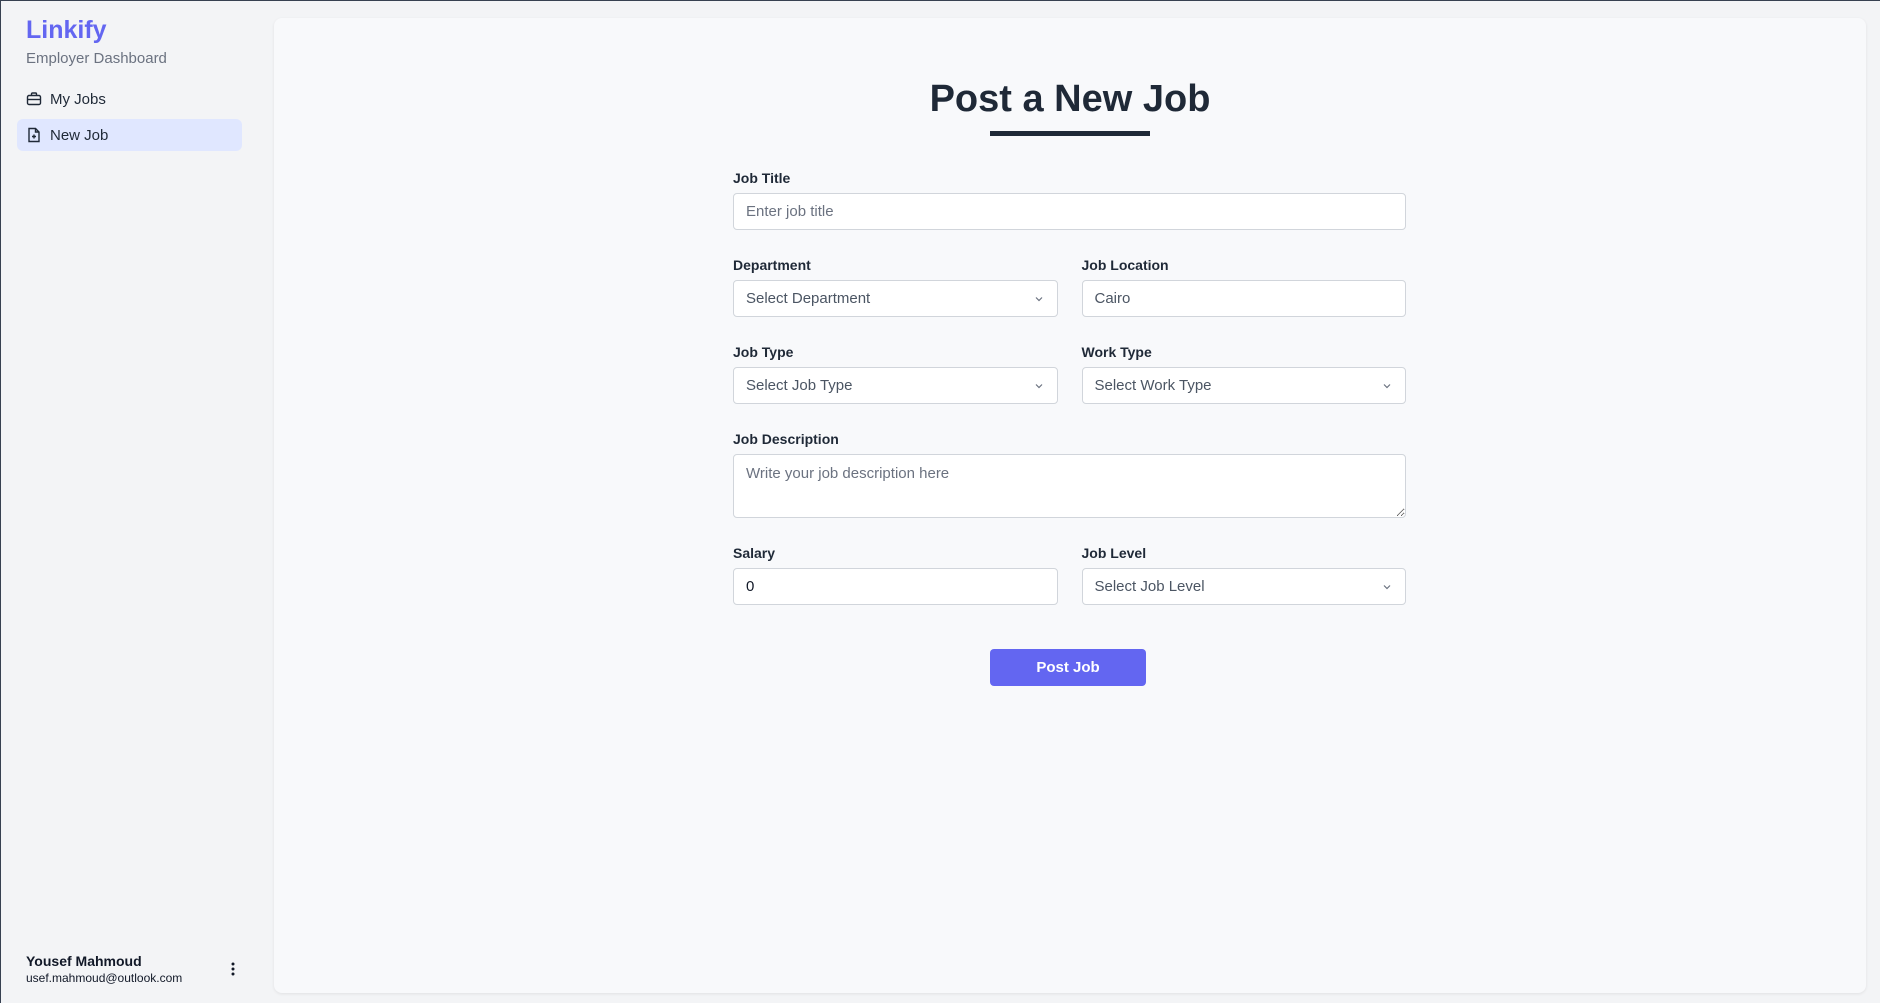  Describe the element at coordinates (1149, 586) in the screenshot. I see `job-level-select-value: Select Job Level` at that location.